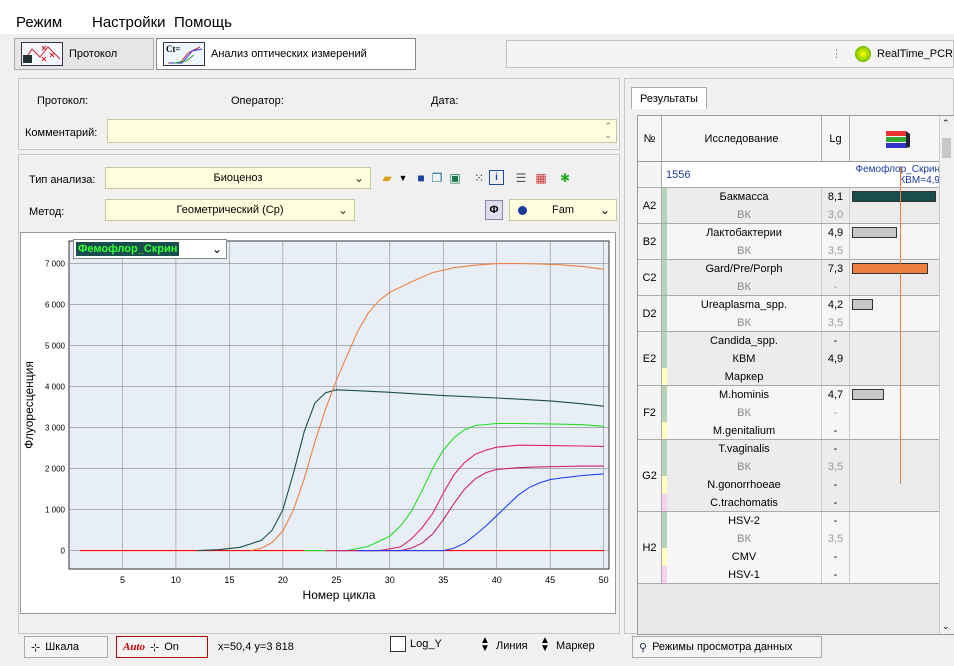 Image resolution: width=954 pixels, height=666 pixels. What do you see at coordinates (171, 647) in the screenshot?
I see `on-label: On` at bounding box center [171, 647].